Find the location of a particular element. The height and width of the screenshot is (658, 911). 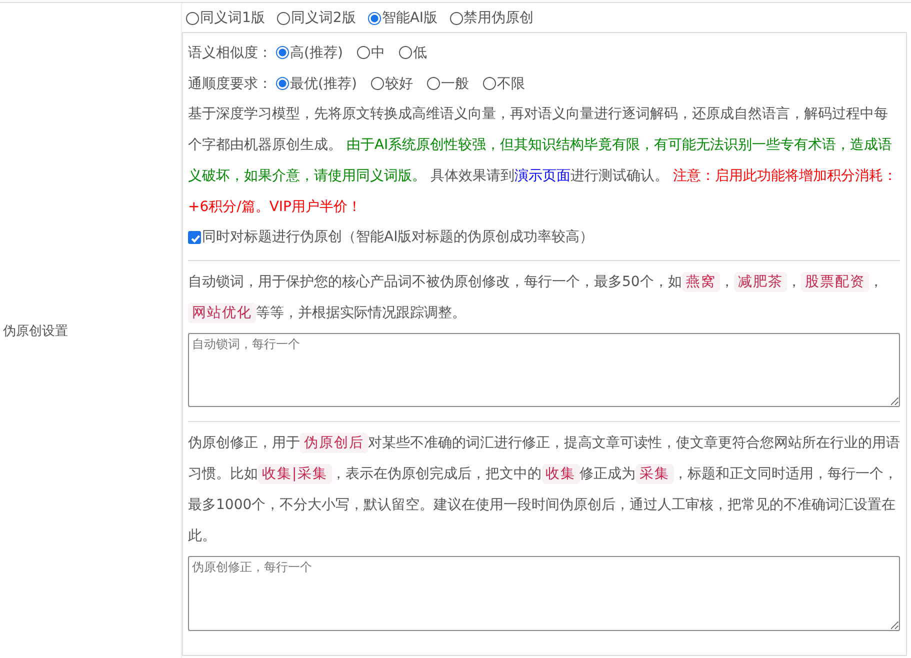

lock-words-description: 自动锁词，用于保护您的核心产品词不被伪原创修改，每行一个，最多50个，如 燕窝 ， 减肥茶 ， 股票配资 ， 网站优化 等等，并根据实际情况跟踪调整。 is located at coordinates (536, 297).